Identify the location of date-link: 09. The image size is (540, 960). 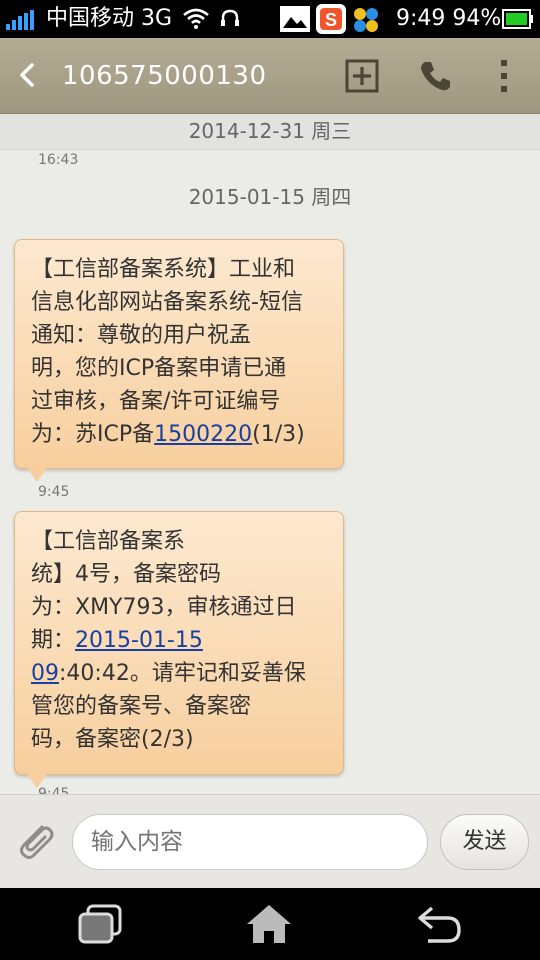
(45, 673).